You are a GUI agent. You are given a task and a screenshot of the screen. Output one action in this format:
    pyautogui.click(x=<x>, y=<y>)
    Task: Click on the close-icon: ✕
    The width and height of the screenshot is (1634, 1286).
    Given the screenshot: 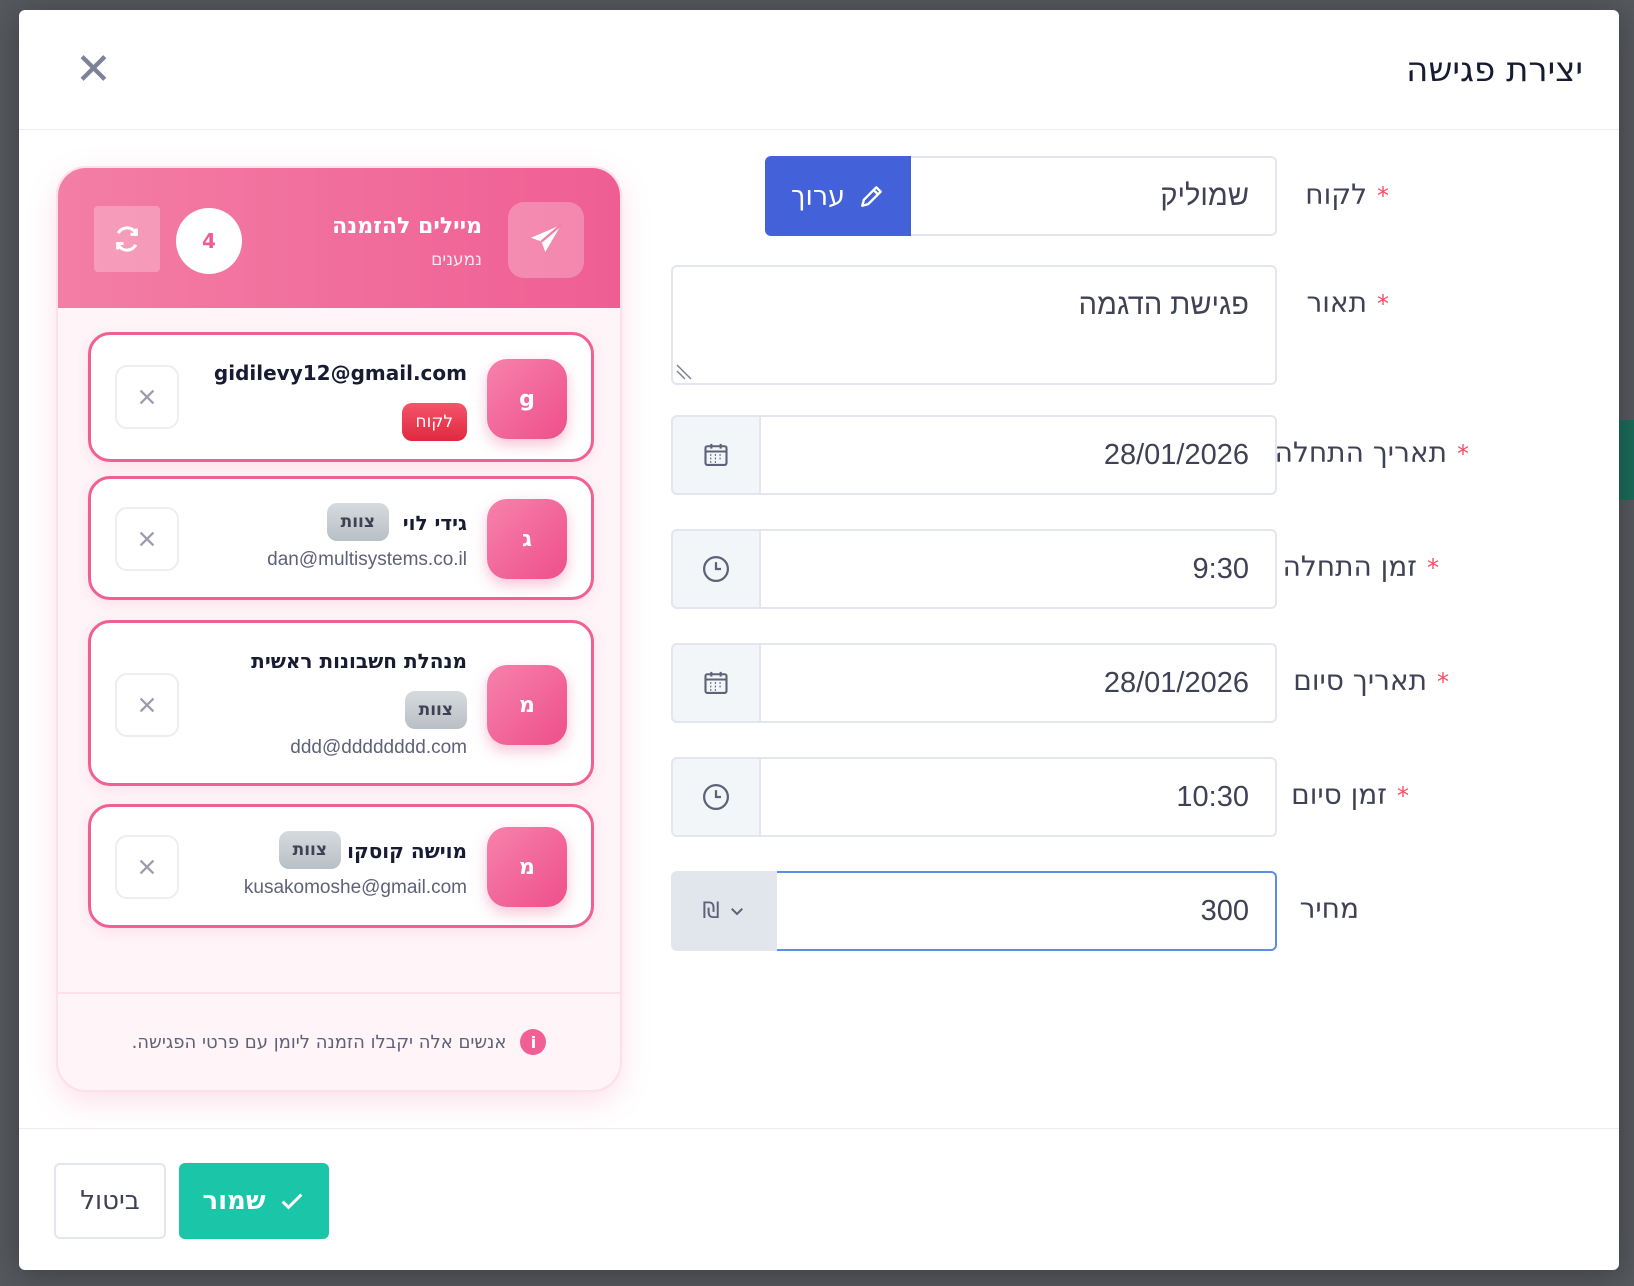 What is the action you would take?
    pyautogui.click(x=93, y=69)
    